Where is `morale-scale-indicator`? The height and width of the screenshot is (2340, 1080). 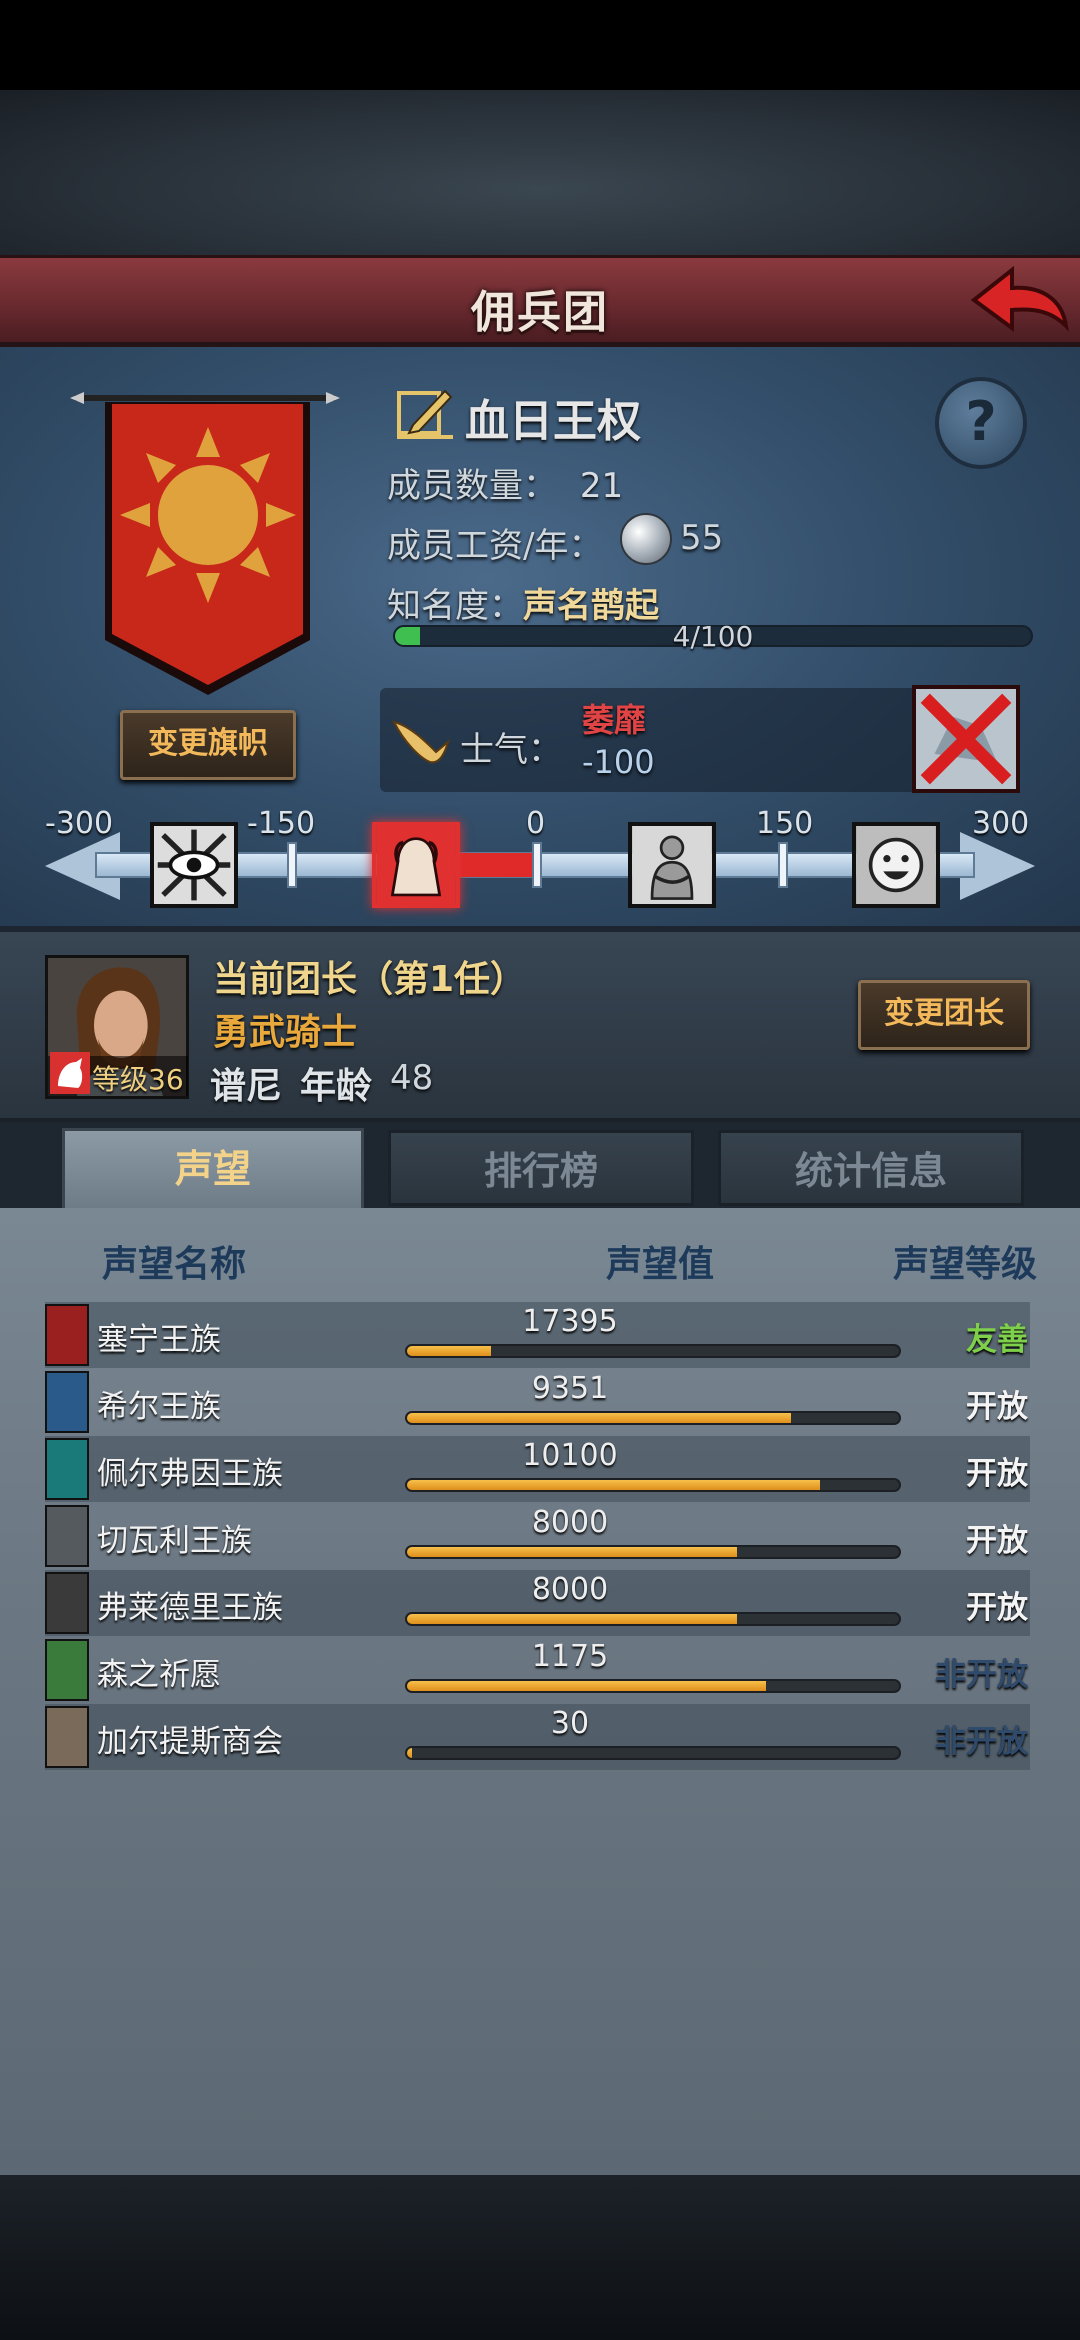
morale-scale-indicator is located at coordinates (496, 865).